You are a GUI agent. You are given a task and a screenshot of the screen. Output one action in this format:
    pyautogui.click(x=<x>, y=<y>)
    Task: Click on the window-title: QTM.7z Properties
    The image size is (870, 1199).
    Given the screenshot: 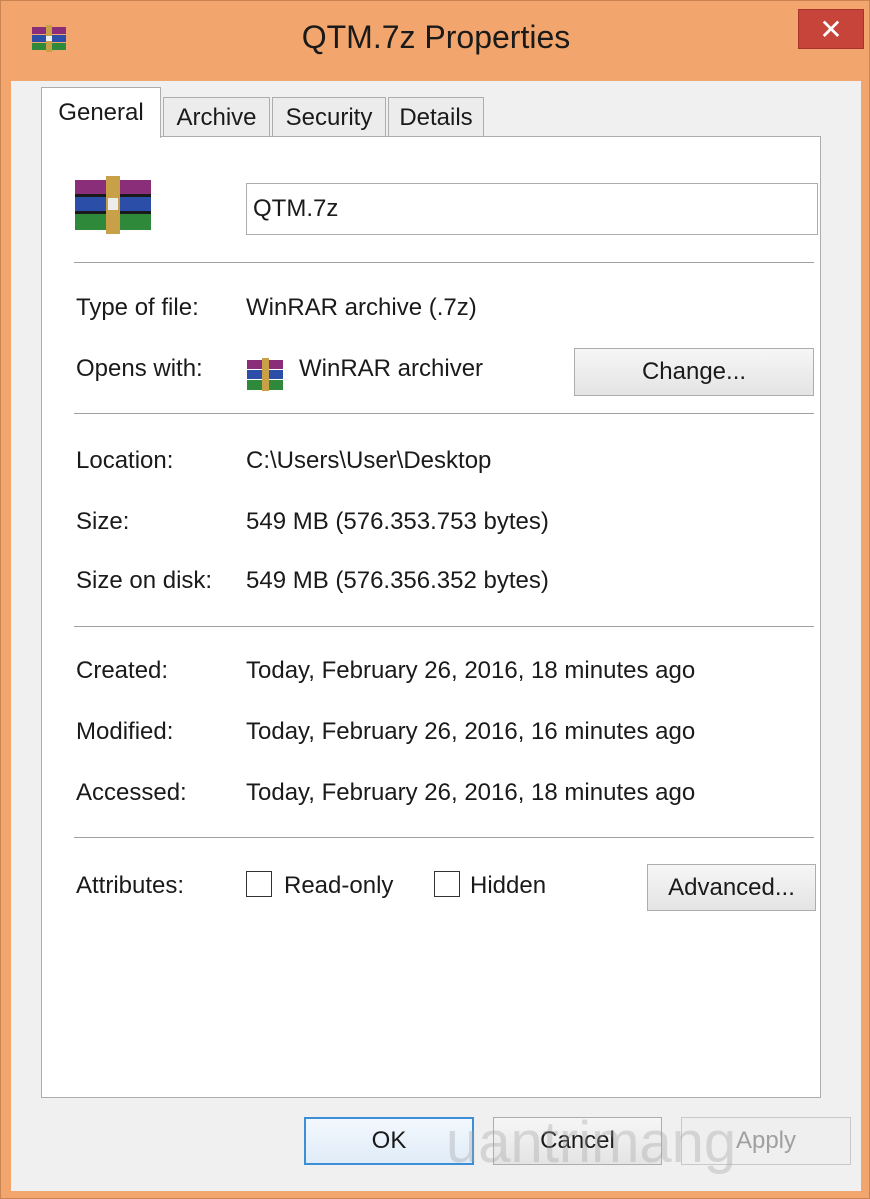 What is the action you would take?
    pyautogui.click(x=436, y=37)
    